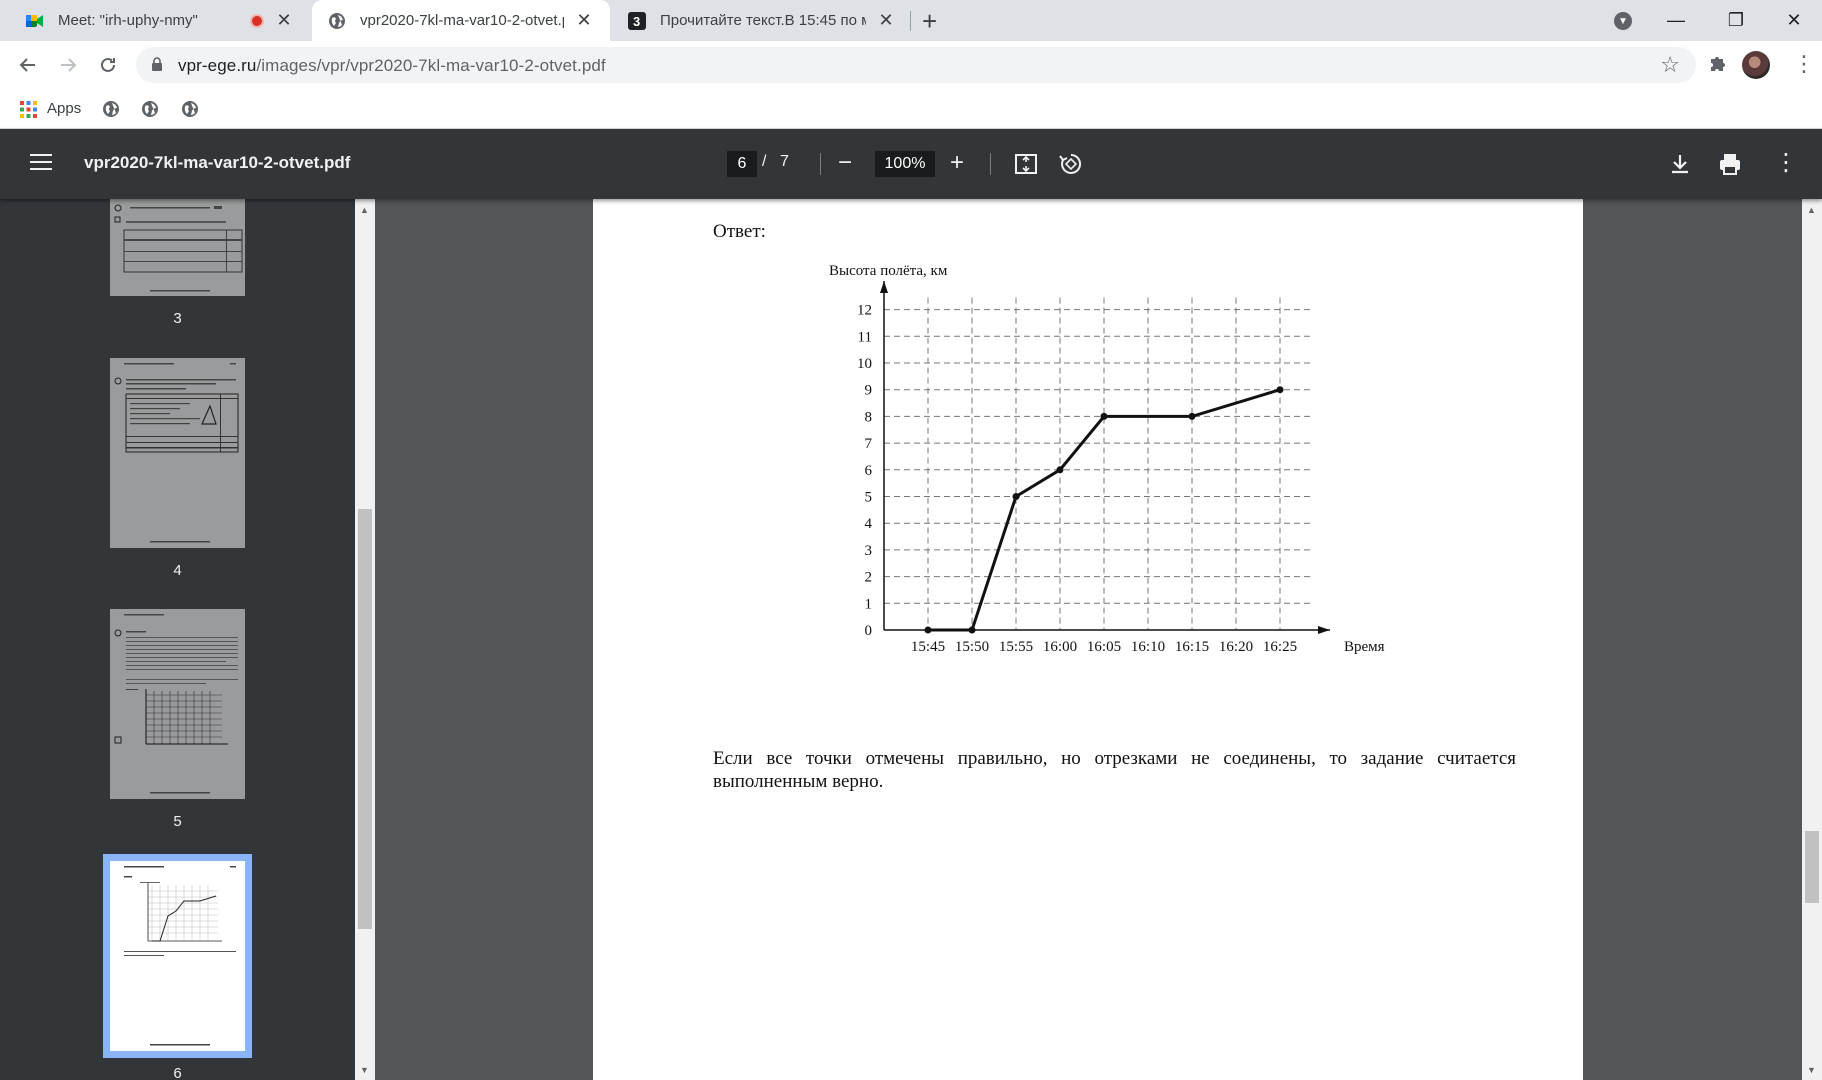  I want to click on x-tick-label: 16:25, so click(1280, 647).